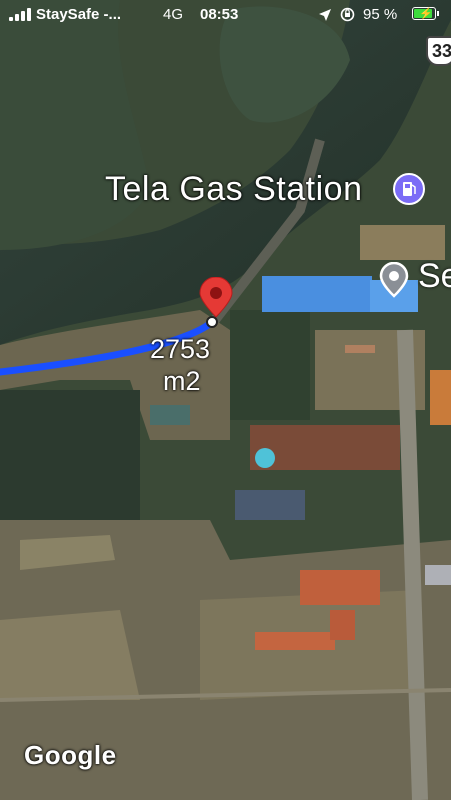  What do you see at coordinates (425, 13) in the screenshot?
I see `battery-charging-icon: ⚡` at bounding box center [425, 13].